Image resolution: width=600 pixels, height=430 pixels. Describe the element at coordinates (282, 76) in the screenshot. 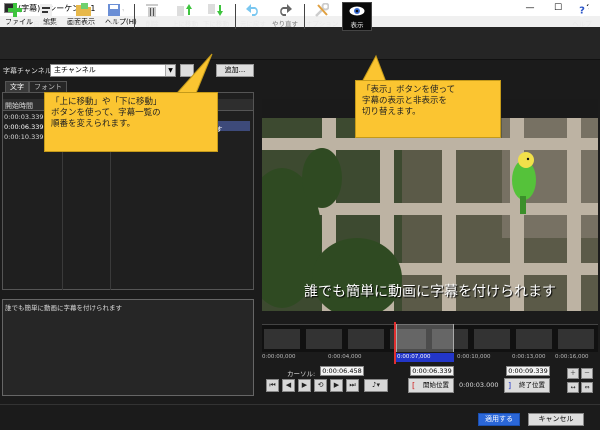

I see `callout-pointers` at that location.